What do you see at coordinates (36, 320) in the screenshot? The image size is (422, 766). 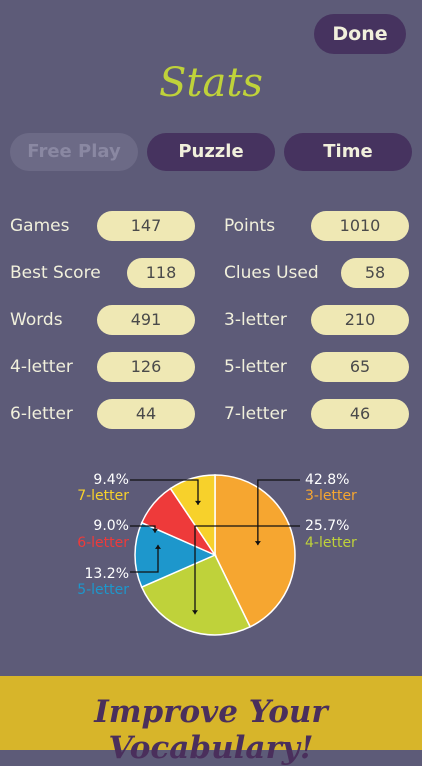 I see `words-label: Words` at bounding box center [36, 320].